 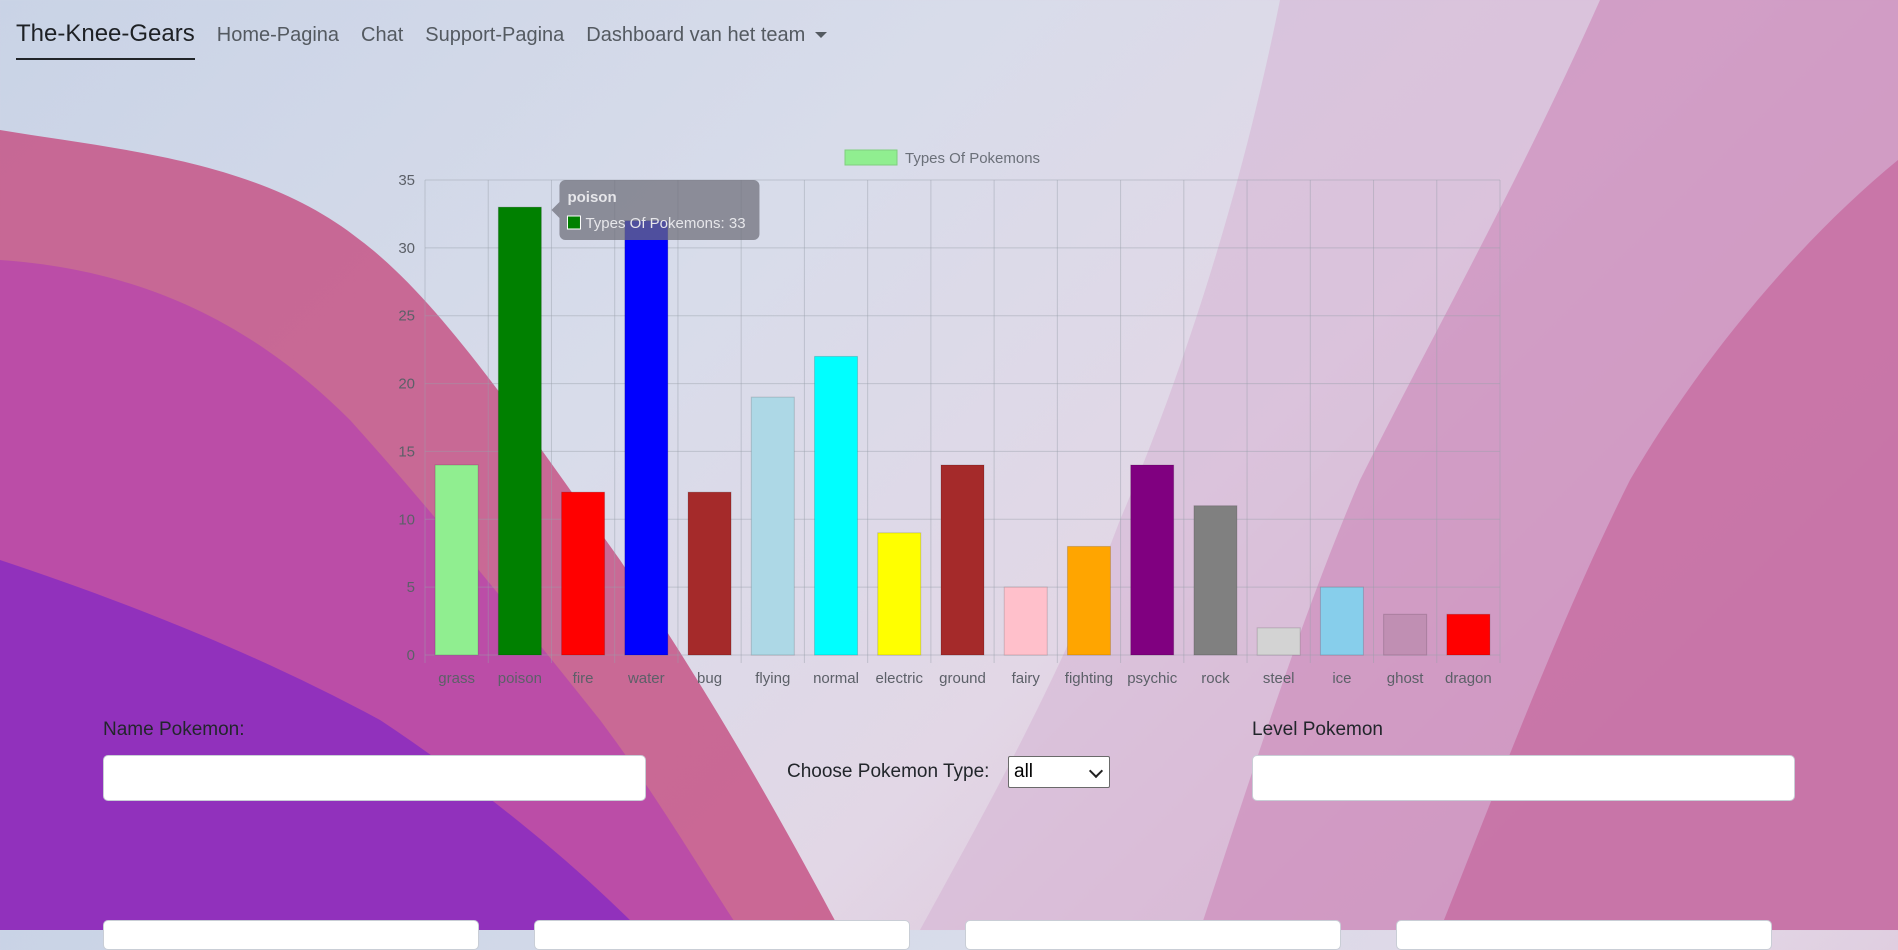 What do you see at coordinates (1468, 634) in the screenshot?
I see `bar-dragon` at bounding box center [1468, 634].